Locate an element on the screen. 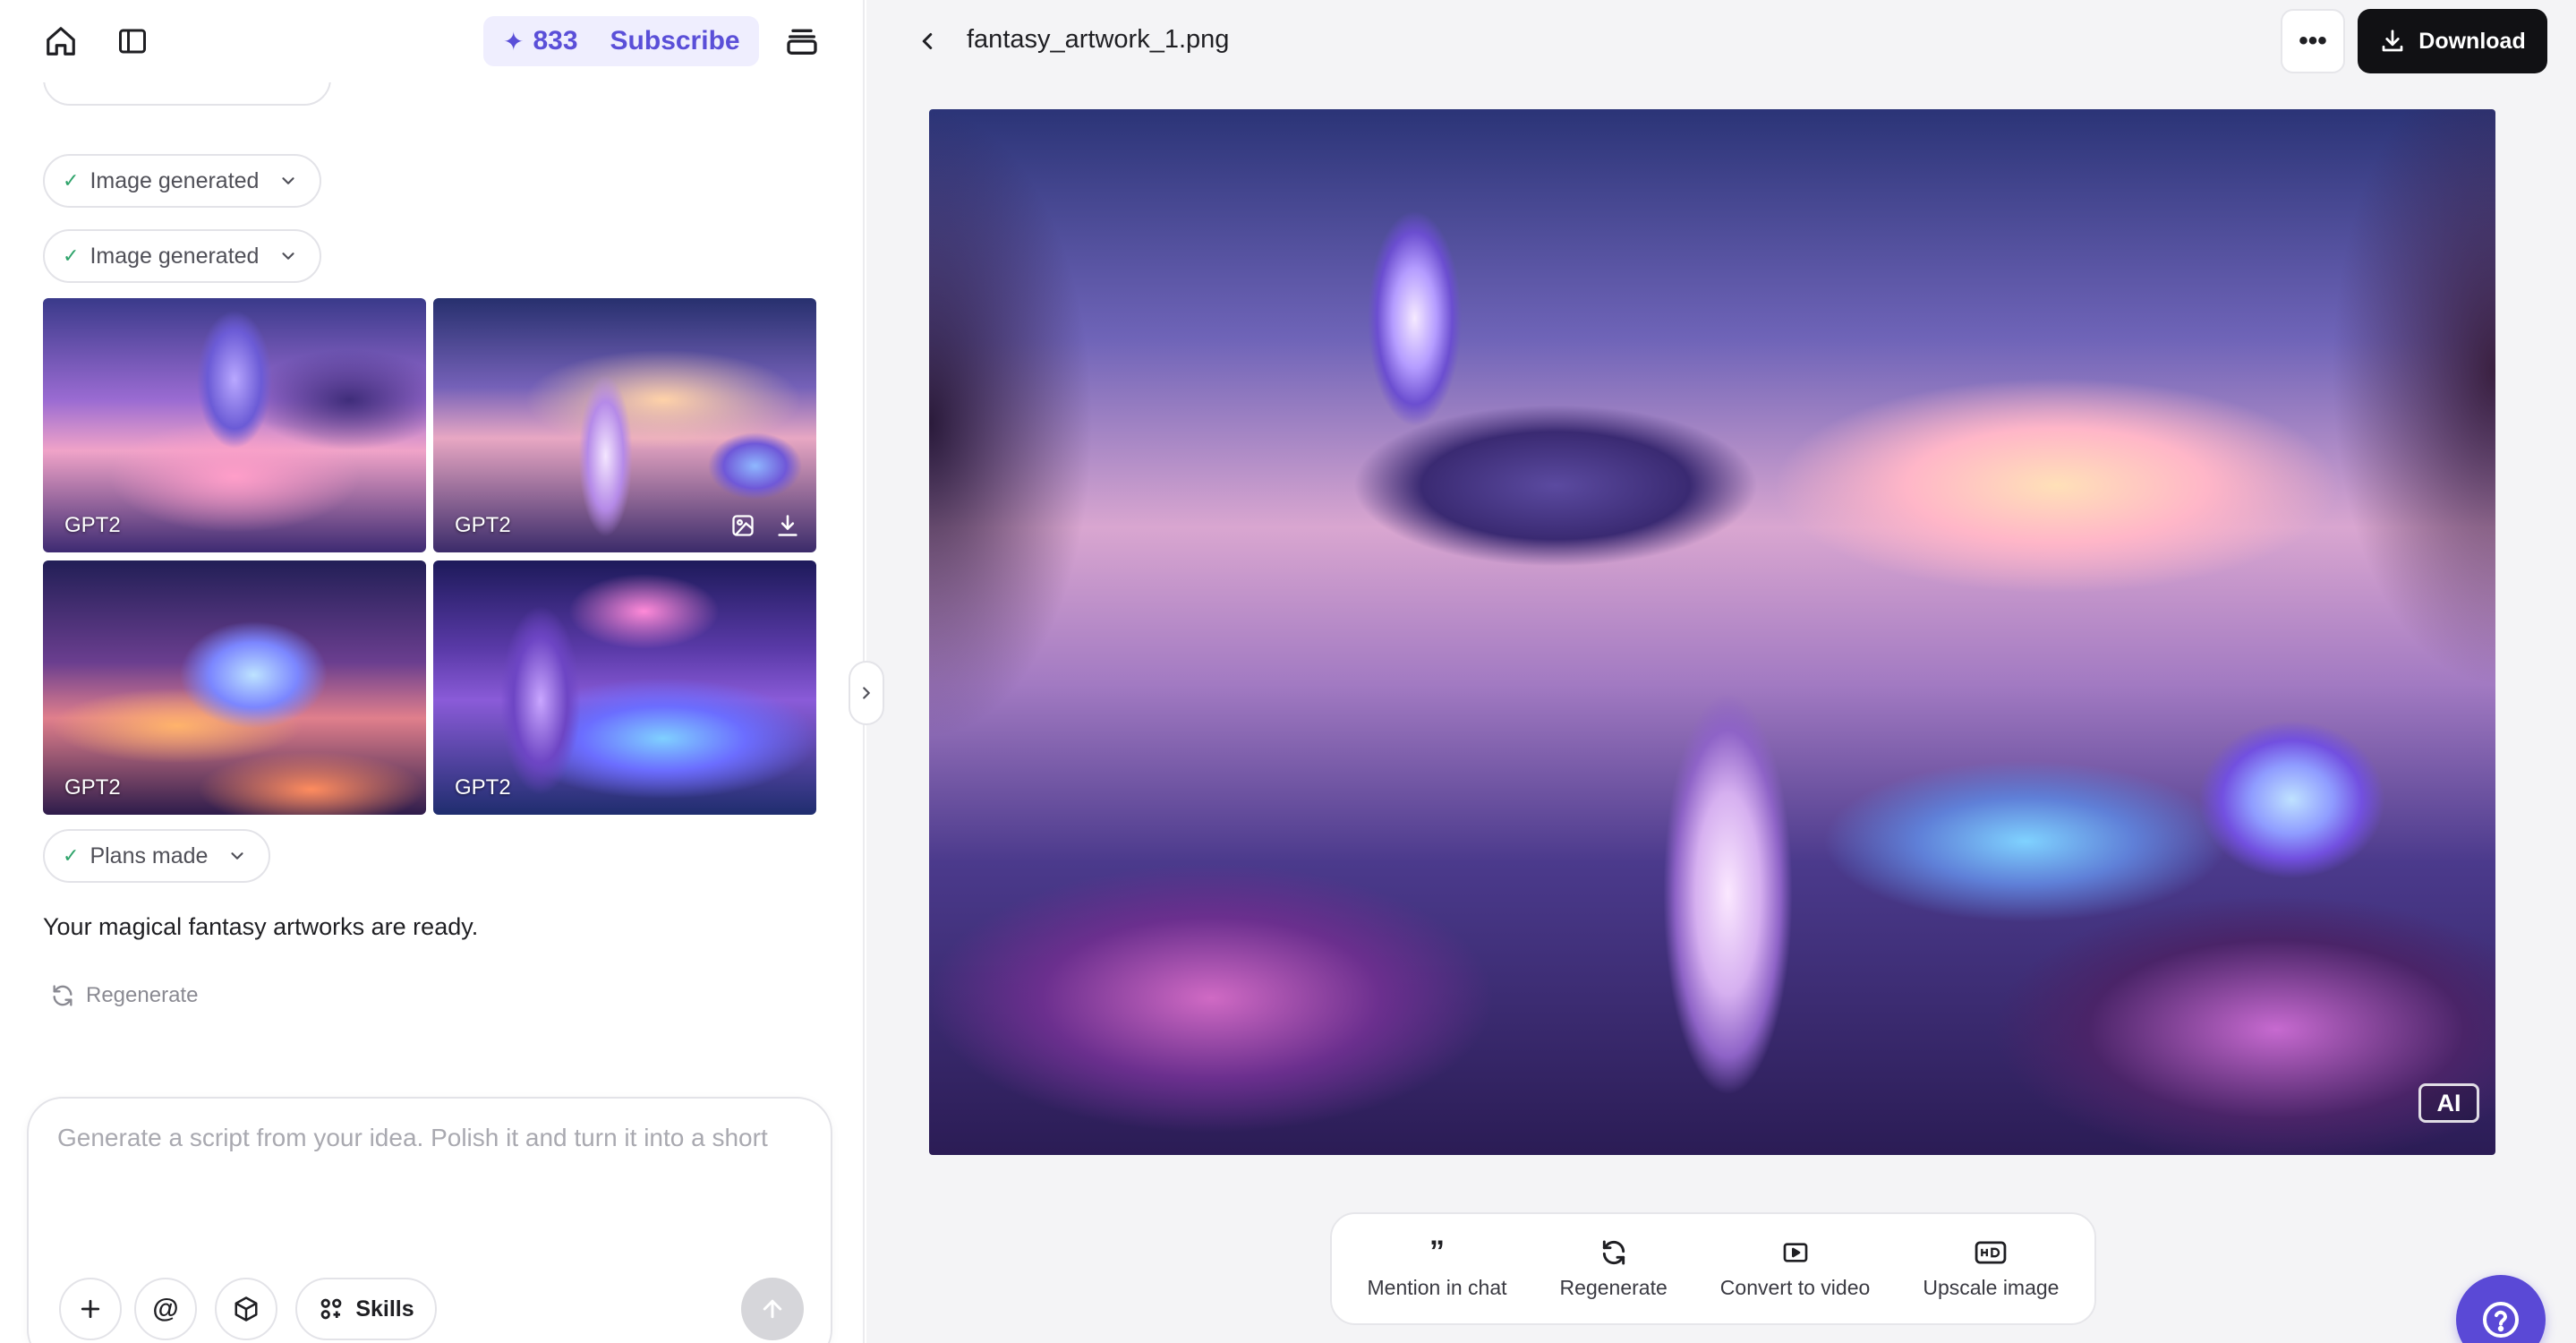  home-icon is located at coordinates (61, 41).